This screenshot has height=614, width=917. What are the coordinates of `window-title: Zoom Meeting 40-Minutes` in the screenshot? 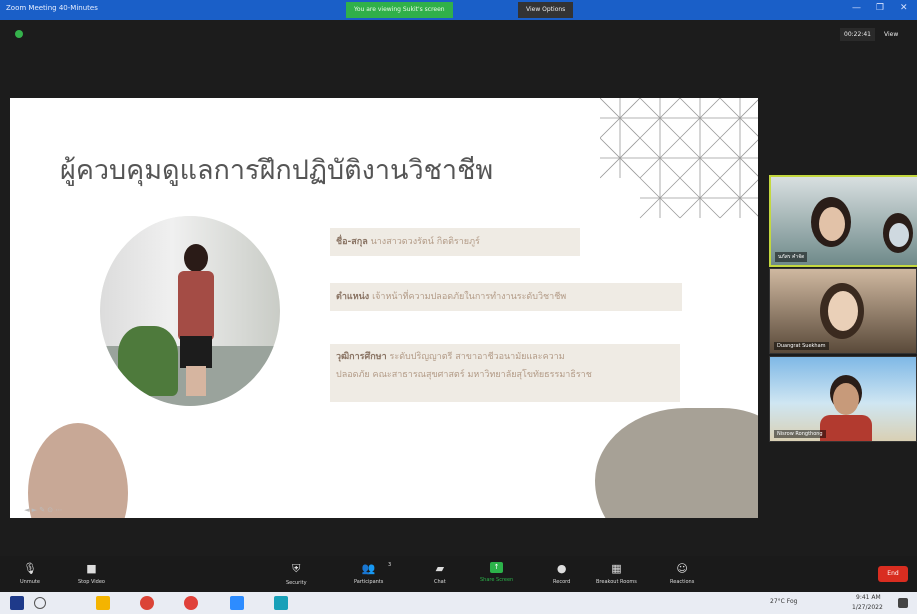 It's located at (52, 8).